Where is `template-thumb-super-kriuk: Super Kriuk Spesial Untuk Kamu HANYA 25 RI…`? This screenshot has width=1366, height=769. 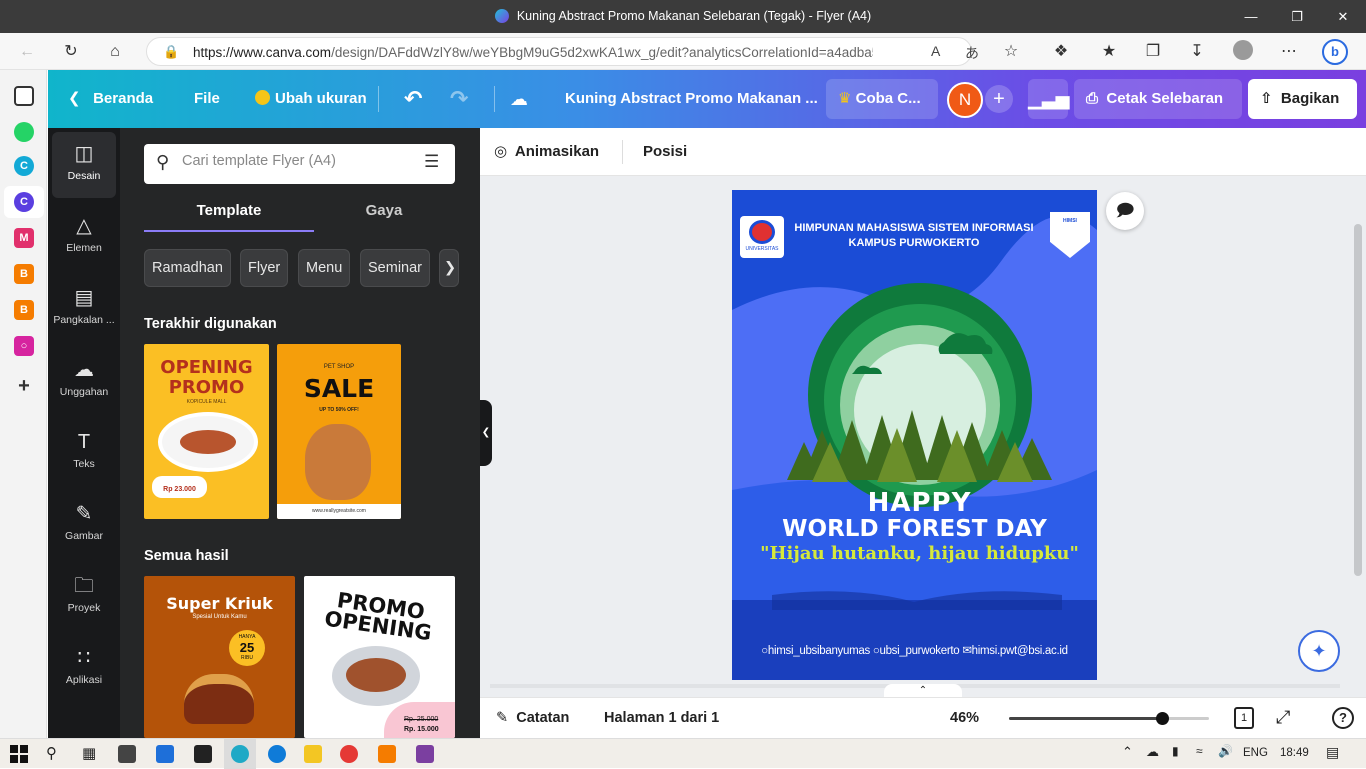 template-thumb-super-kriuk: Super Kriuk Spesial Untuk Kamu HANYA 25 RI… is located at coordinates (219, 657).